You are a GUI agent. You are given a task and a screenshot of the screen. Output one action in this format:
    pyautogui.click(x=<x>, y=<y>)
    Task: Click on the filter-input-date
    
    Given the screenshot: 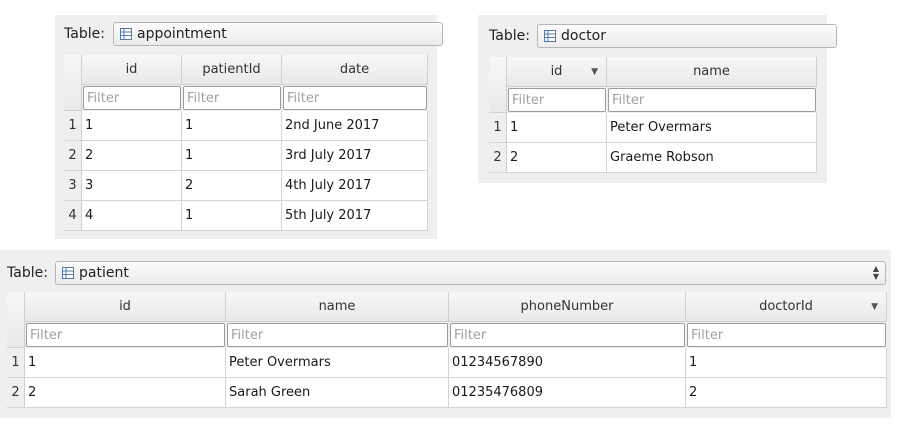 What is the action you would take?
    pyautogui.click(x=355, y=98)
    